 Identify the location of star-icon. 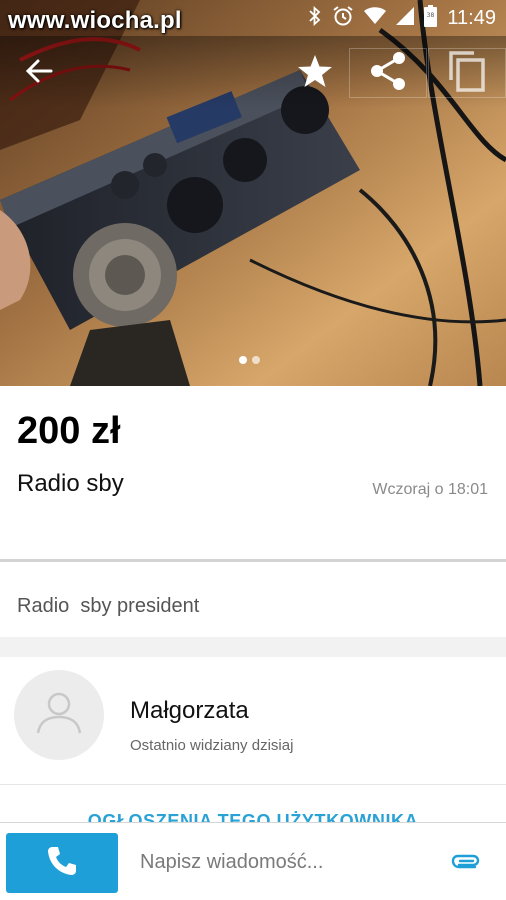
(315, 73).